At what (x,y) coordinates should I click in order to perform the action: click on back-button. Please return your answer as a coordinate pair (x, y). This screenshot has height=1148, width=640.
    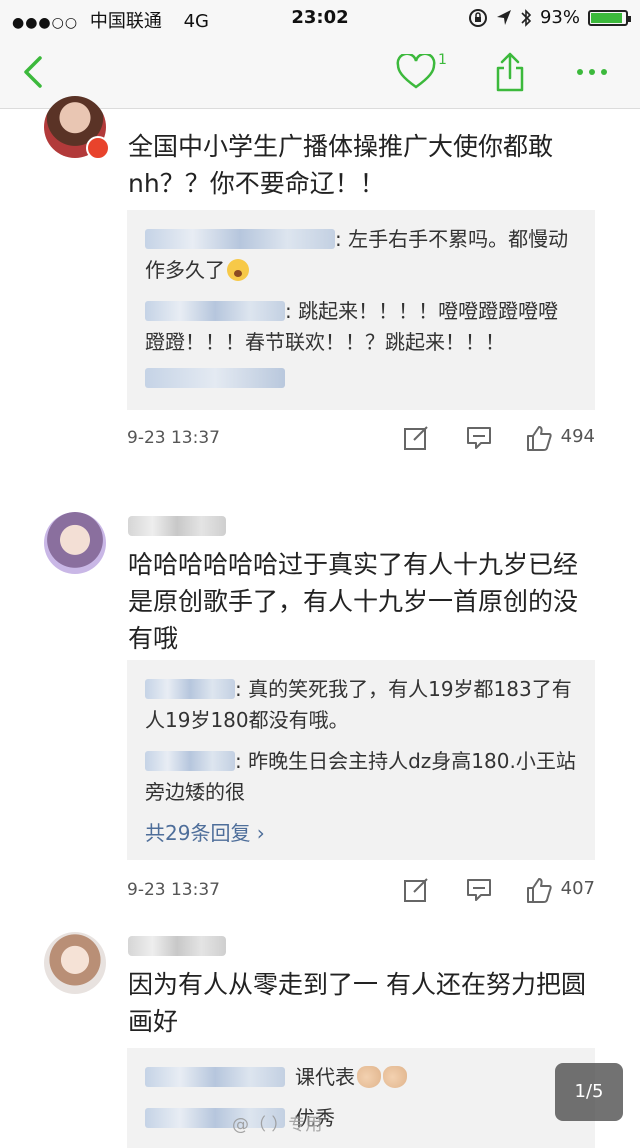
    Looking at the image, I should click on (36, 72).